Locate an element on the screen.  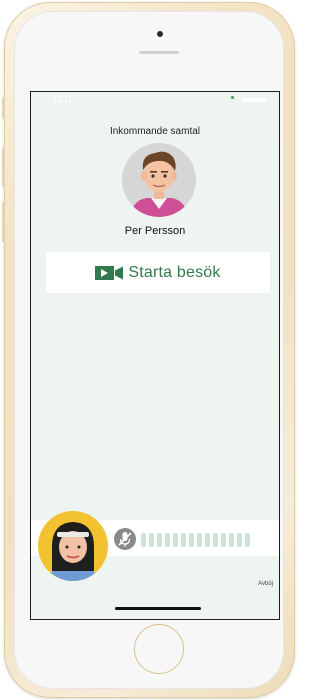
start-visit-label: Starta besök is located at coordinates (174, 272).